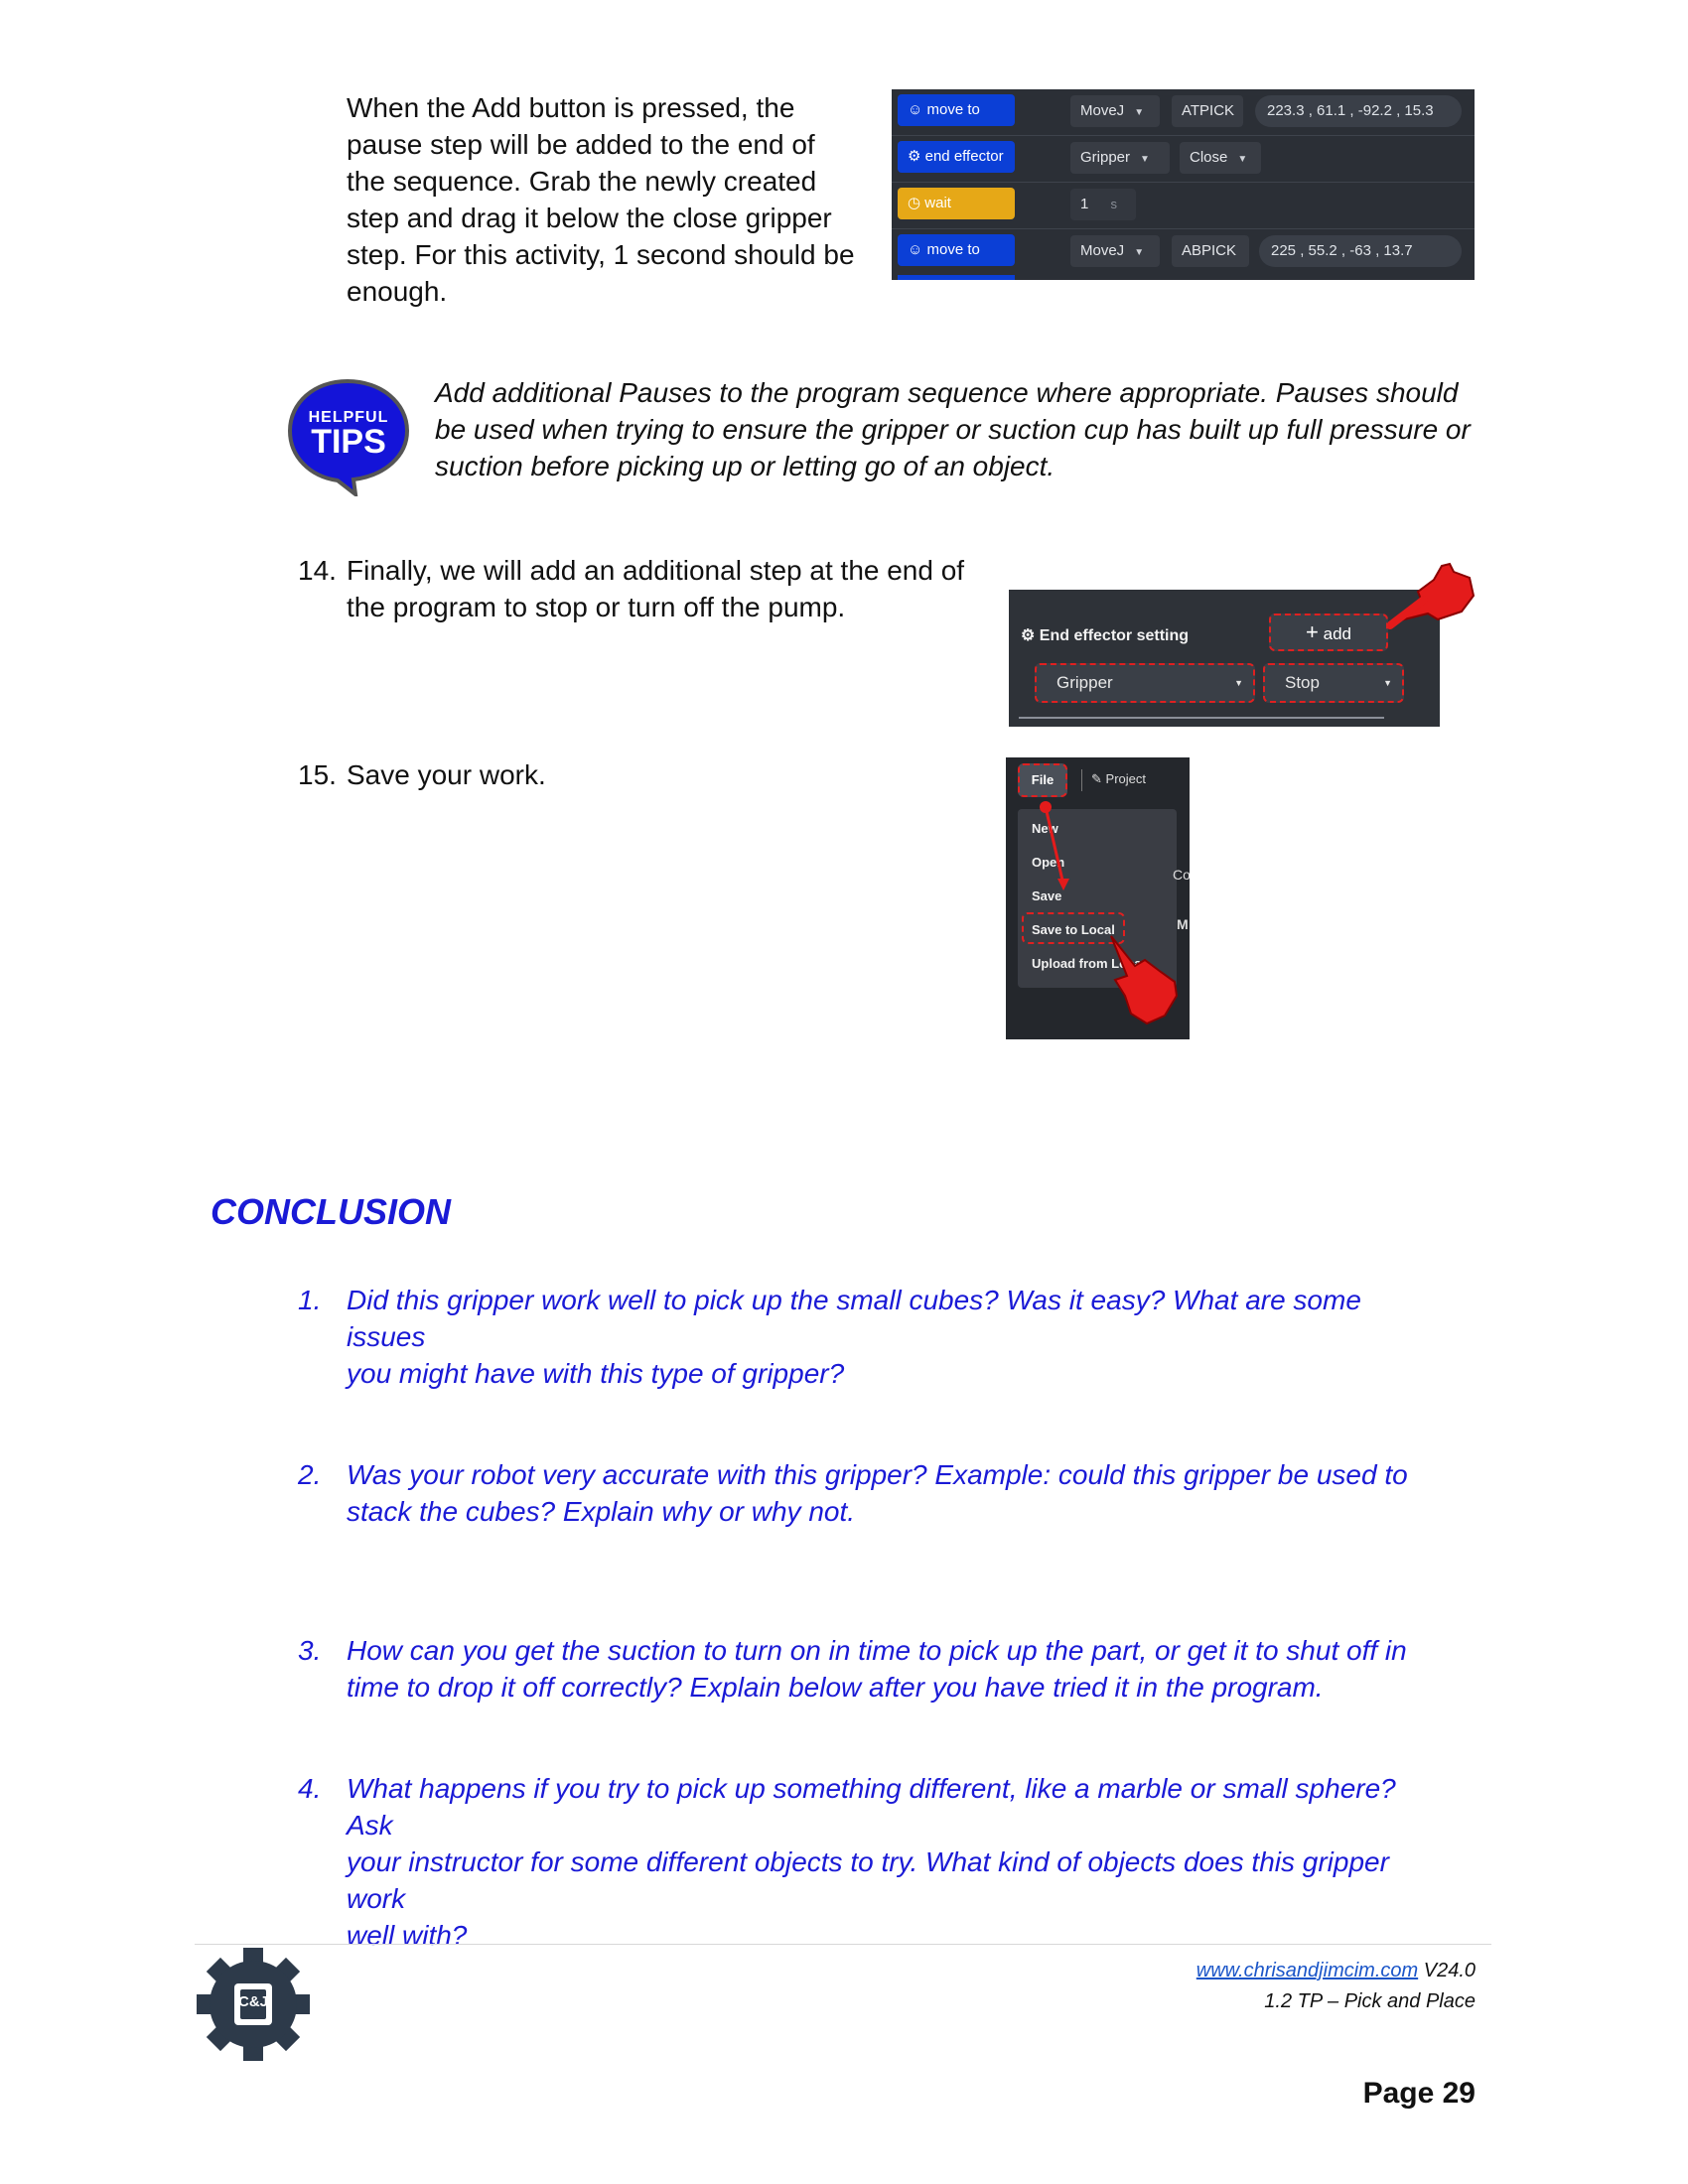  What do you see at coordinates (1210, 251) in the screenshot?
I see `point-name-field: ABPICK` at bounding box center [1210, 251].